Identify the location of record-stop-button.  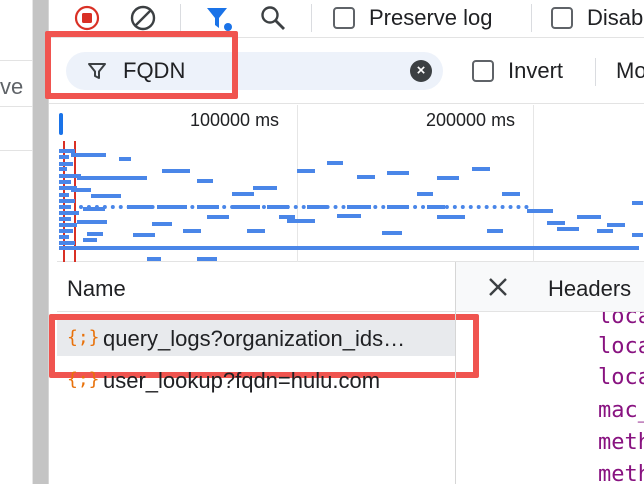
(87, 18).